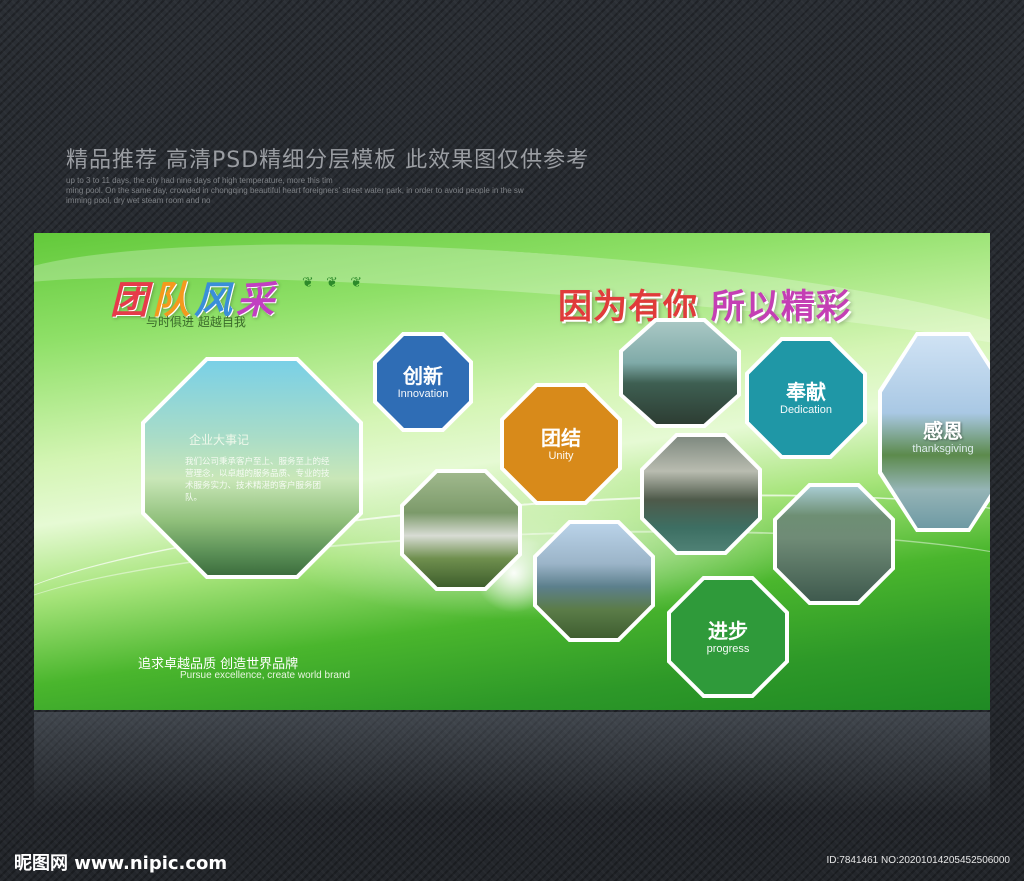 The width and height of the screenshot is (1024, 881). Describe the element at coordinates (806, 392) in the screenshot. I see `value-label: 奉献` at that location.